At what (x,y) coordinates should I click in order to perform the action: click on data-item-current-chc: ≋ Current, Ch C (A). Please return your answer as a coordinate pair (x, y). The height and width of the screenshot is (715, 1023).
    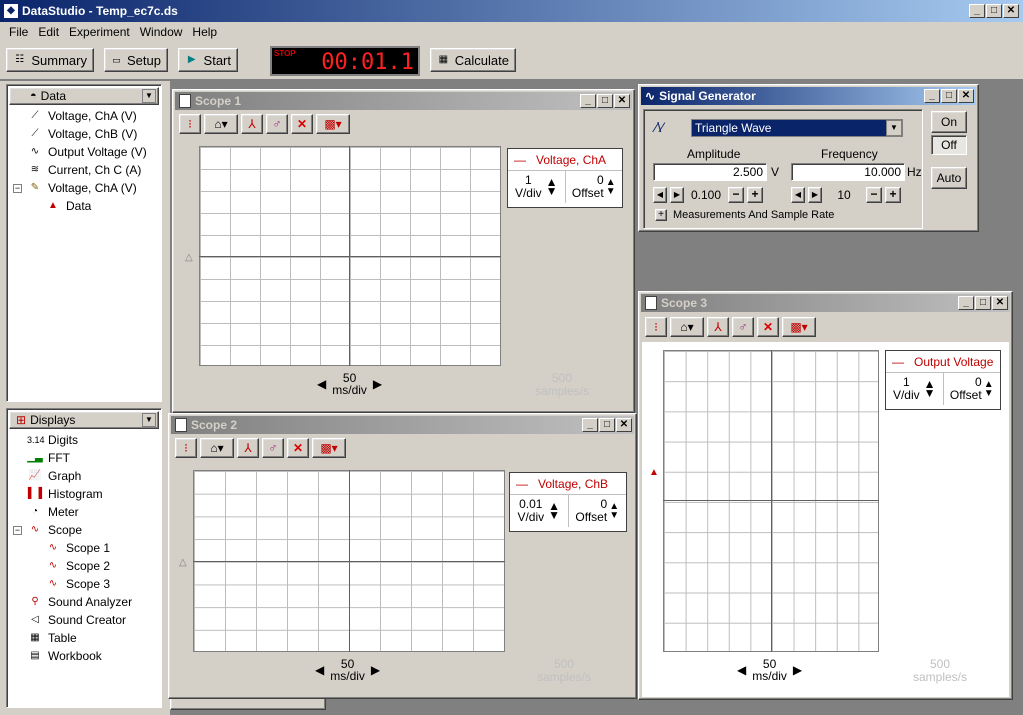
    Looking at the image, I should click on (84, 170).